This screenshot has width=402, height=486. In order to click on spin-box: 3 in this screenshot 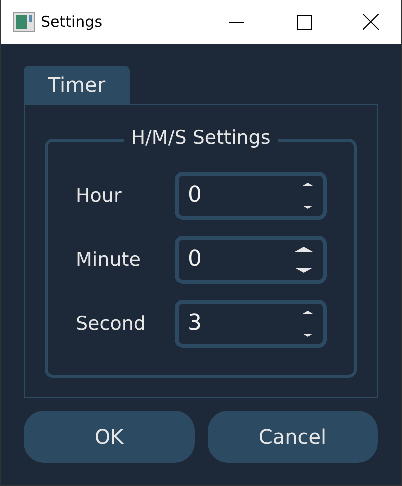, I will do `click(251, 324)`.